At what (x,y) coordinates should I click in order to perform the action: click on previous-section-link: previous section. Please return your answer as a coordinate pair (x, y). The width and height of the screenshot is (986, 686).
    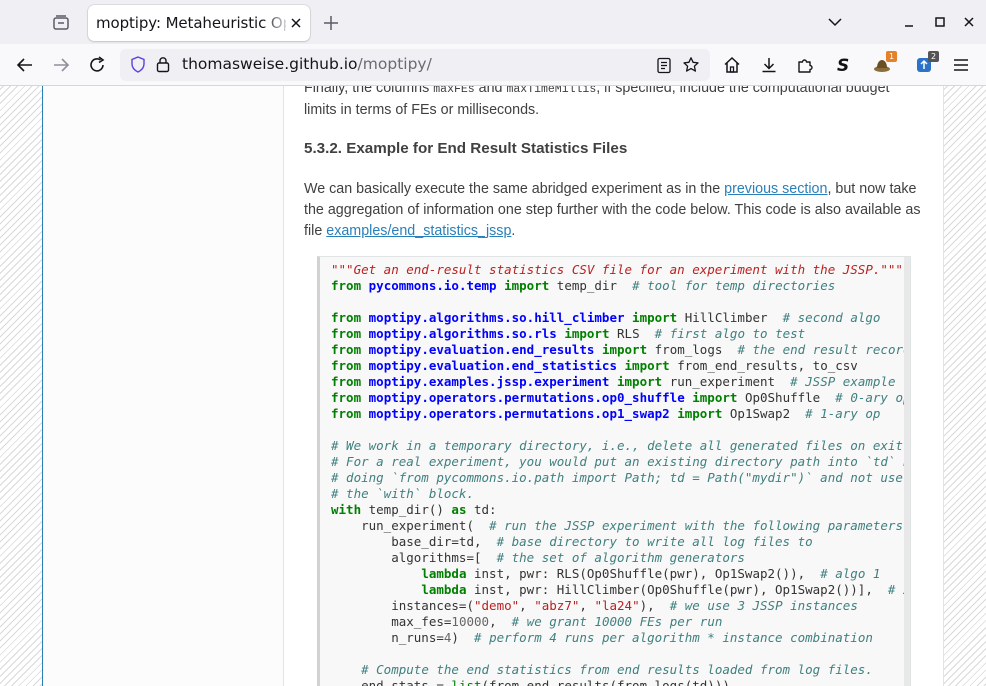
    Looking at the image, I should click on (775, 189).